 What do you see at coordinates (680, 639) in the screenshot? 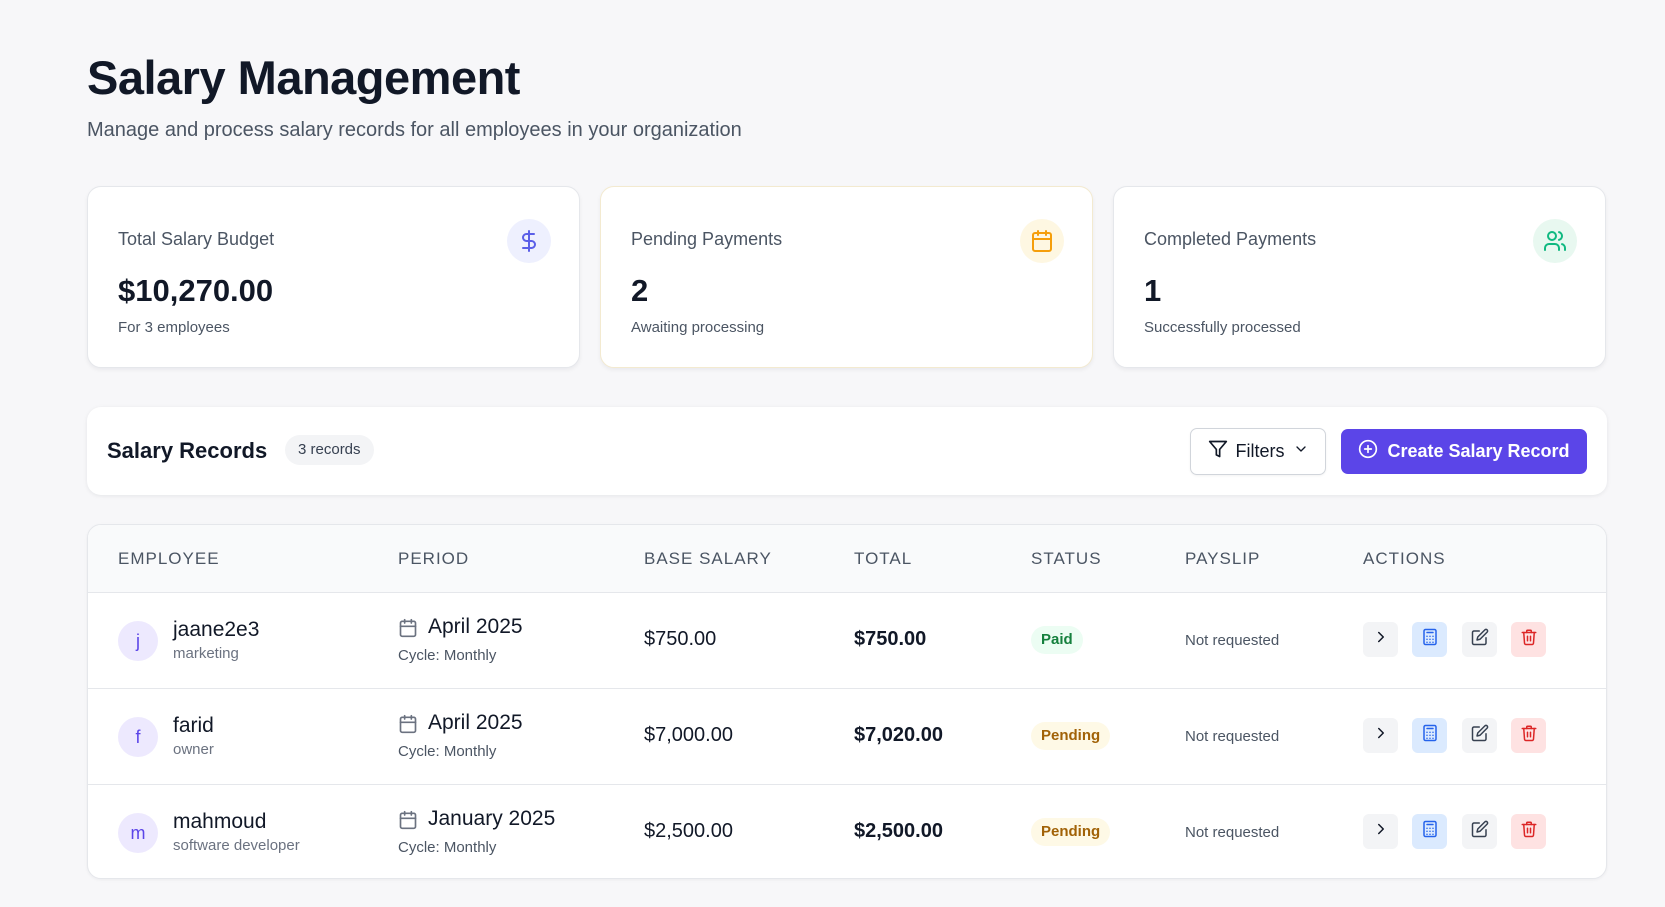
I see `base-salary: $750.00` at bounding box center [680, 639].